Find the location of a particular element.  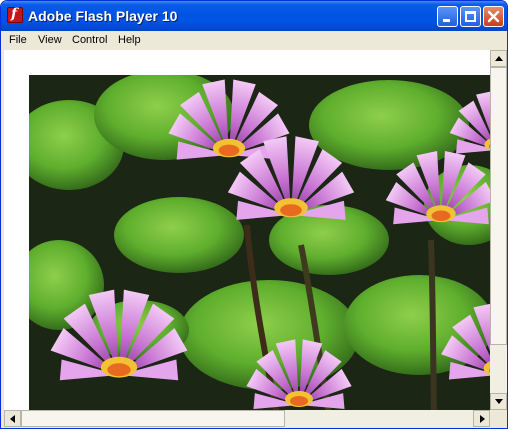

close-icon is located at coordinates (493, 16).